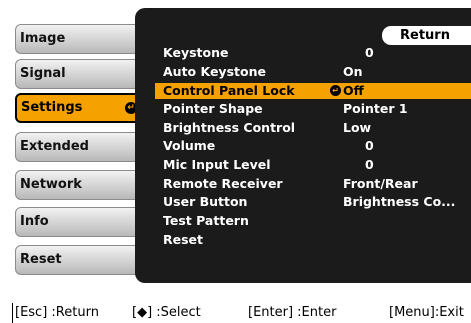 This screenshot has width=471, height=323. Describe the element at coordinates (52, 107) in the screenshot. I see `sidebar-item-label: Settings` at that location.